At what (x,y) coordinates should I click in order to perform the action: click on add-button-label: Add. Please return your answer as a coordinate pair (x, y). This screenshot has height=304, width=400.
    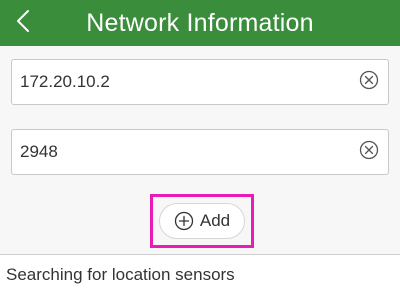
    Looking at the image, I should click on (215, 220).